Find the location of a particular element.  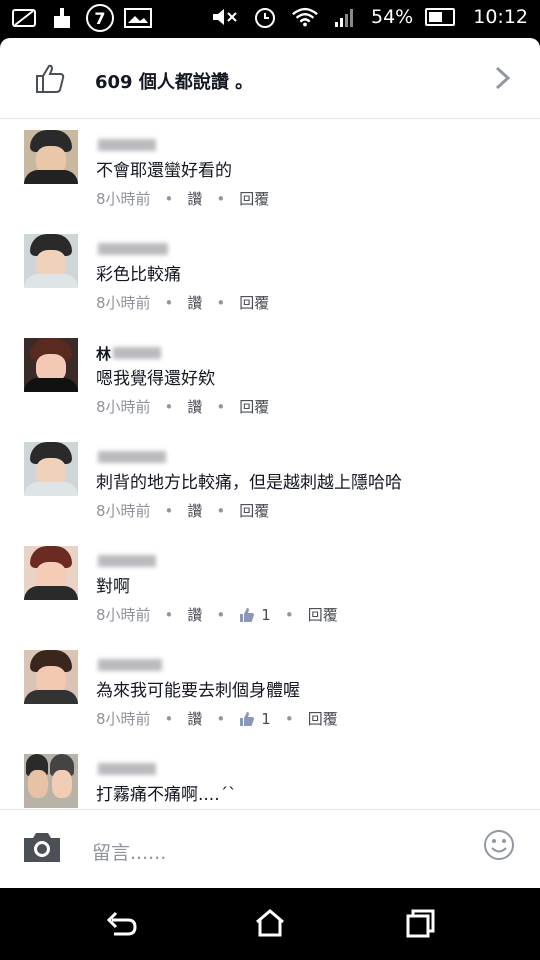

signal-icon is located at coordinates (345, 17).